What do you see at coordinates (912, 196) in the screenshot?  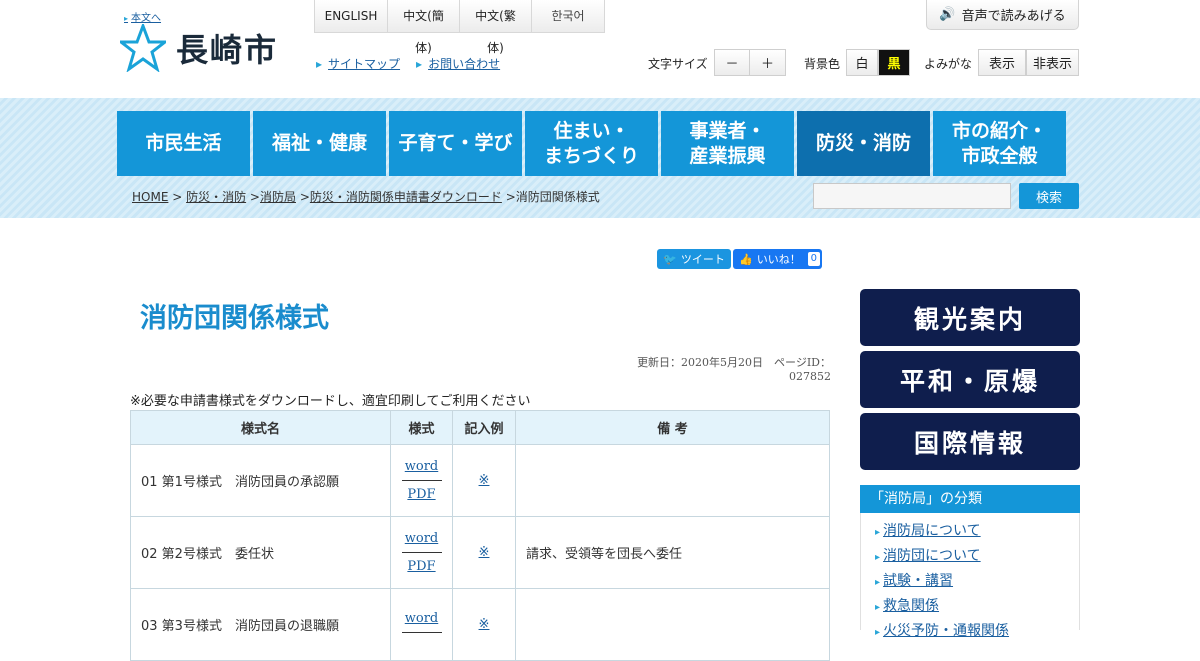 I see `search-input` at bounding box center [912, 196].